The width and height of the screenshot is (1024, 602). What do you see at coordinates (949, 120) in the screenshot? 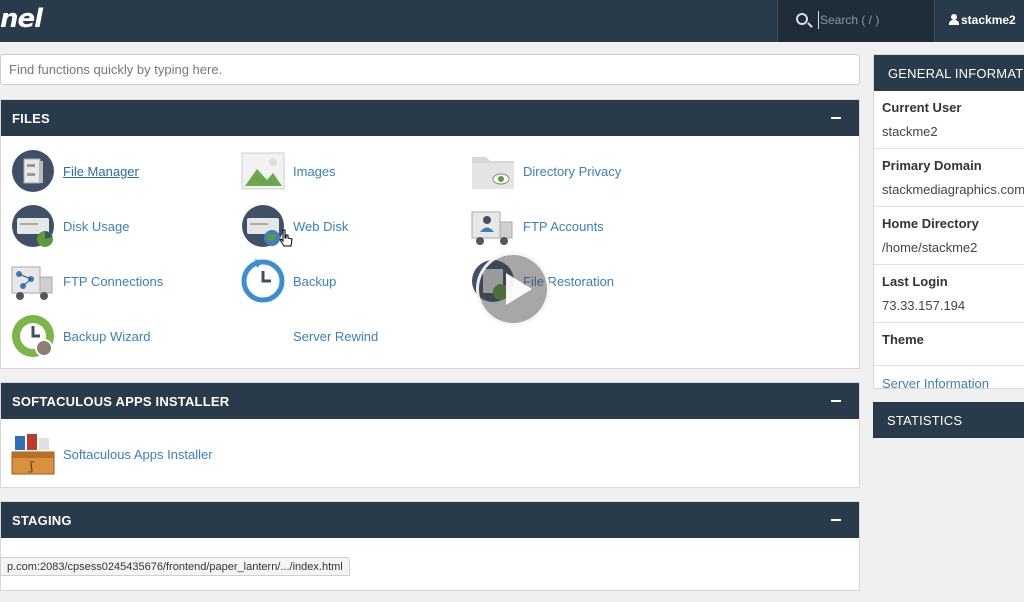
I see `current-user-row: Current User stackme2` at bounding box center [949, 120].